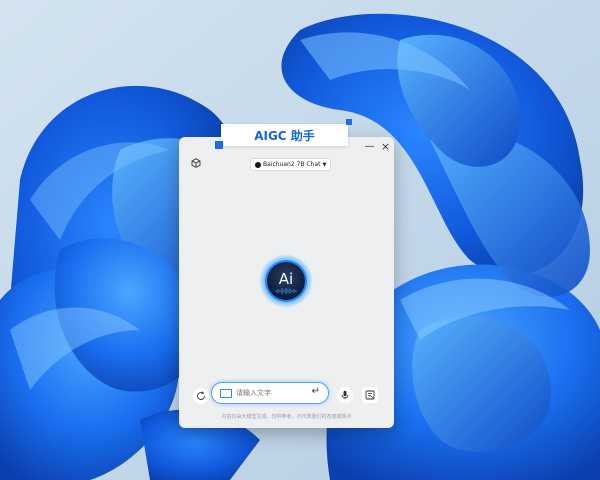  What do you see at coordinates (324, 164) in the screenshot?
I see `chevron-down-icon: ▼` at bounding box center [324, 164].